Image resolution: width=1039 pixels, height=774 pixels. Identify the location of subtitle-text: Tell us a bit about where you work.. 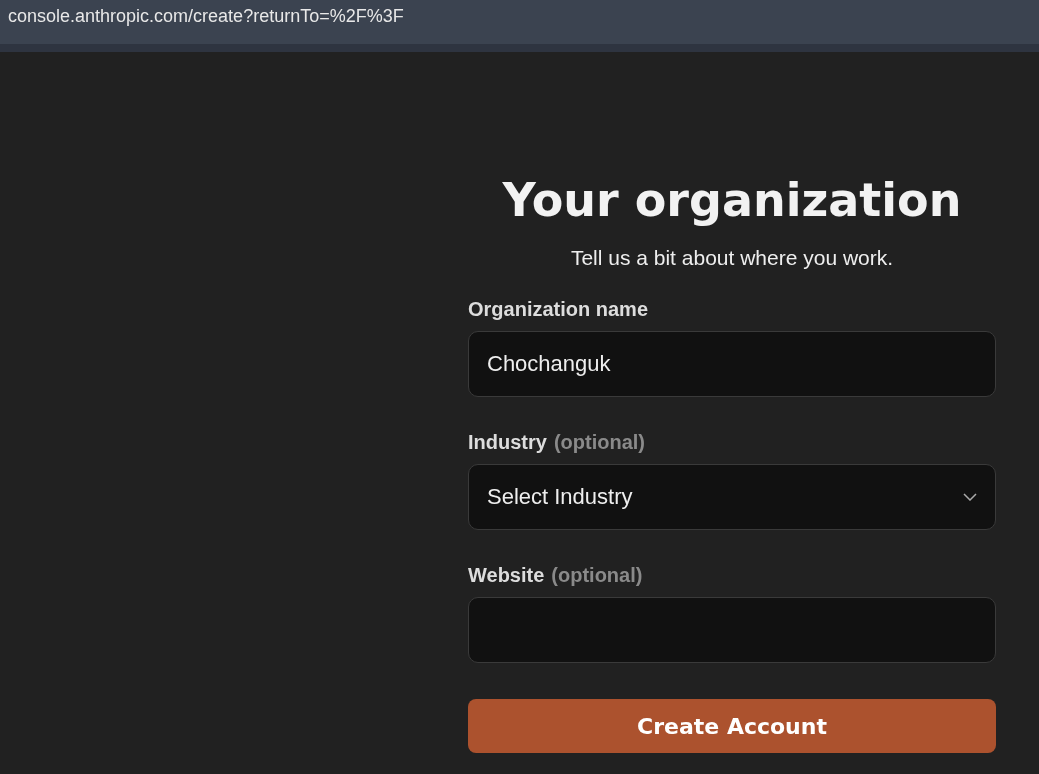
(732, 258).